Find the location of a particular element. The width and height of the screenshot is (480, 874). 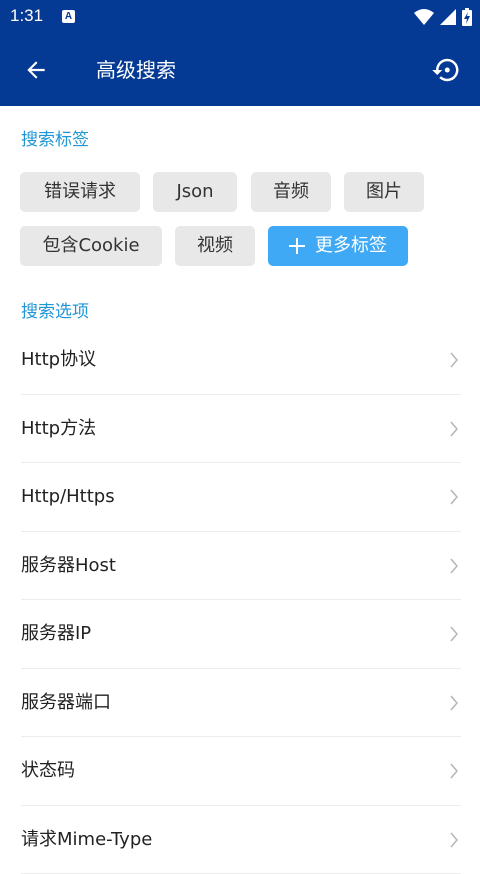

more-tags-label: 更多标签 is located at coordinates (351, 246).